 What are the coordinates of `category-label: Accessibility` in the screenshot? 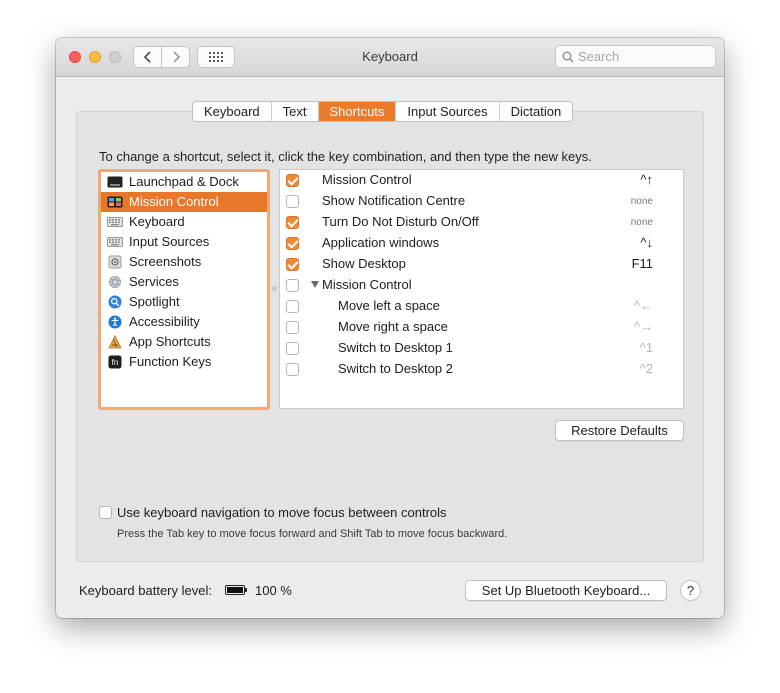 It's located at (164, 321).